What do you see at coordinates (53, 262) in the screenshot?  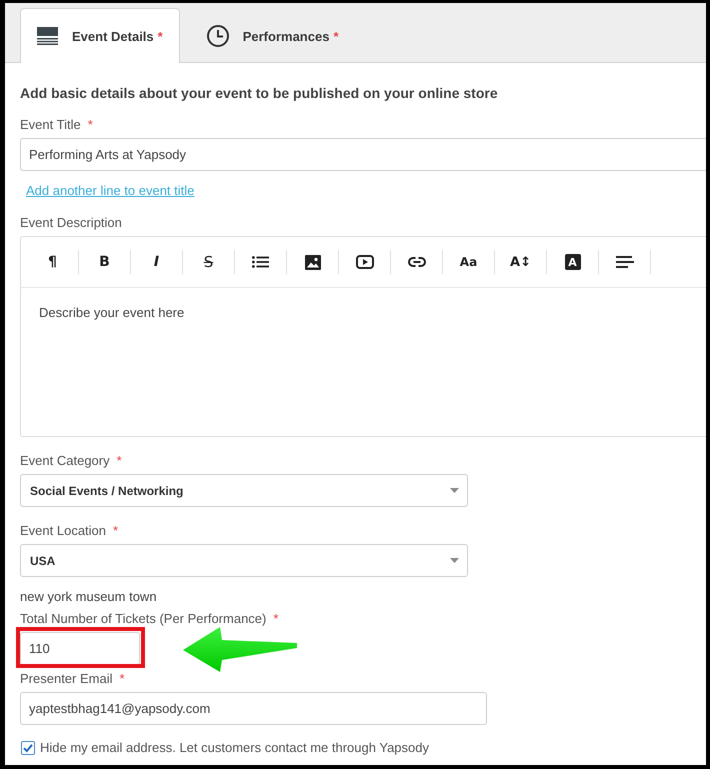 I see `paragraph-button: ¶` at bounding box center [53, 262].